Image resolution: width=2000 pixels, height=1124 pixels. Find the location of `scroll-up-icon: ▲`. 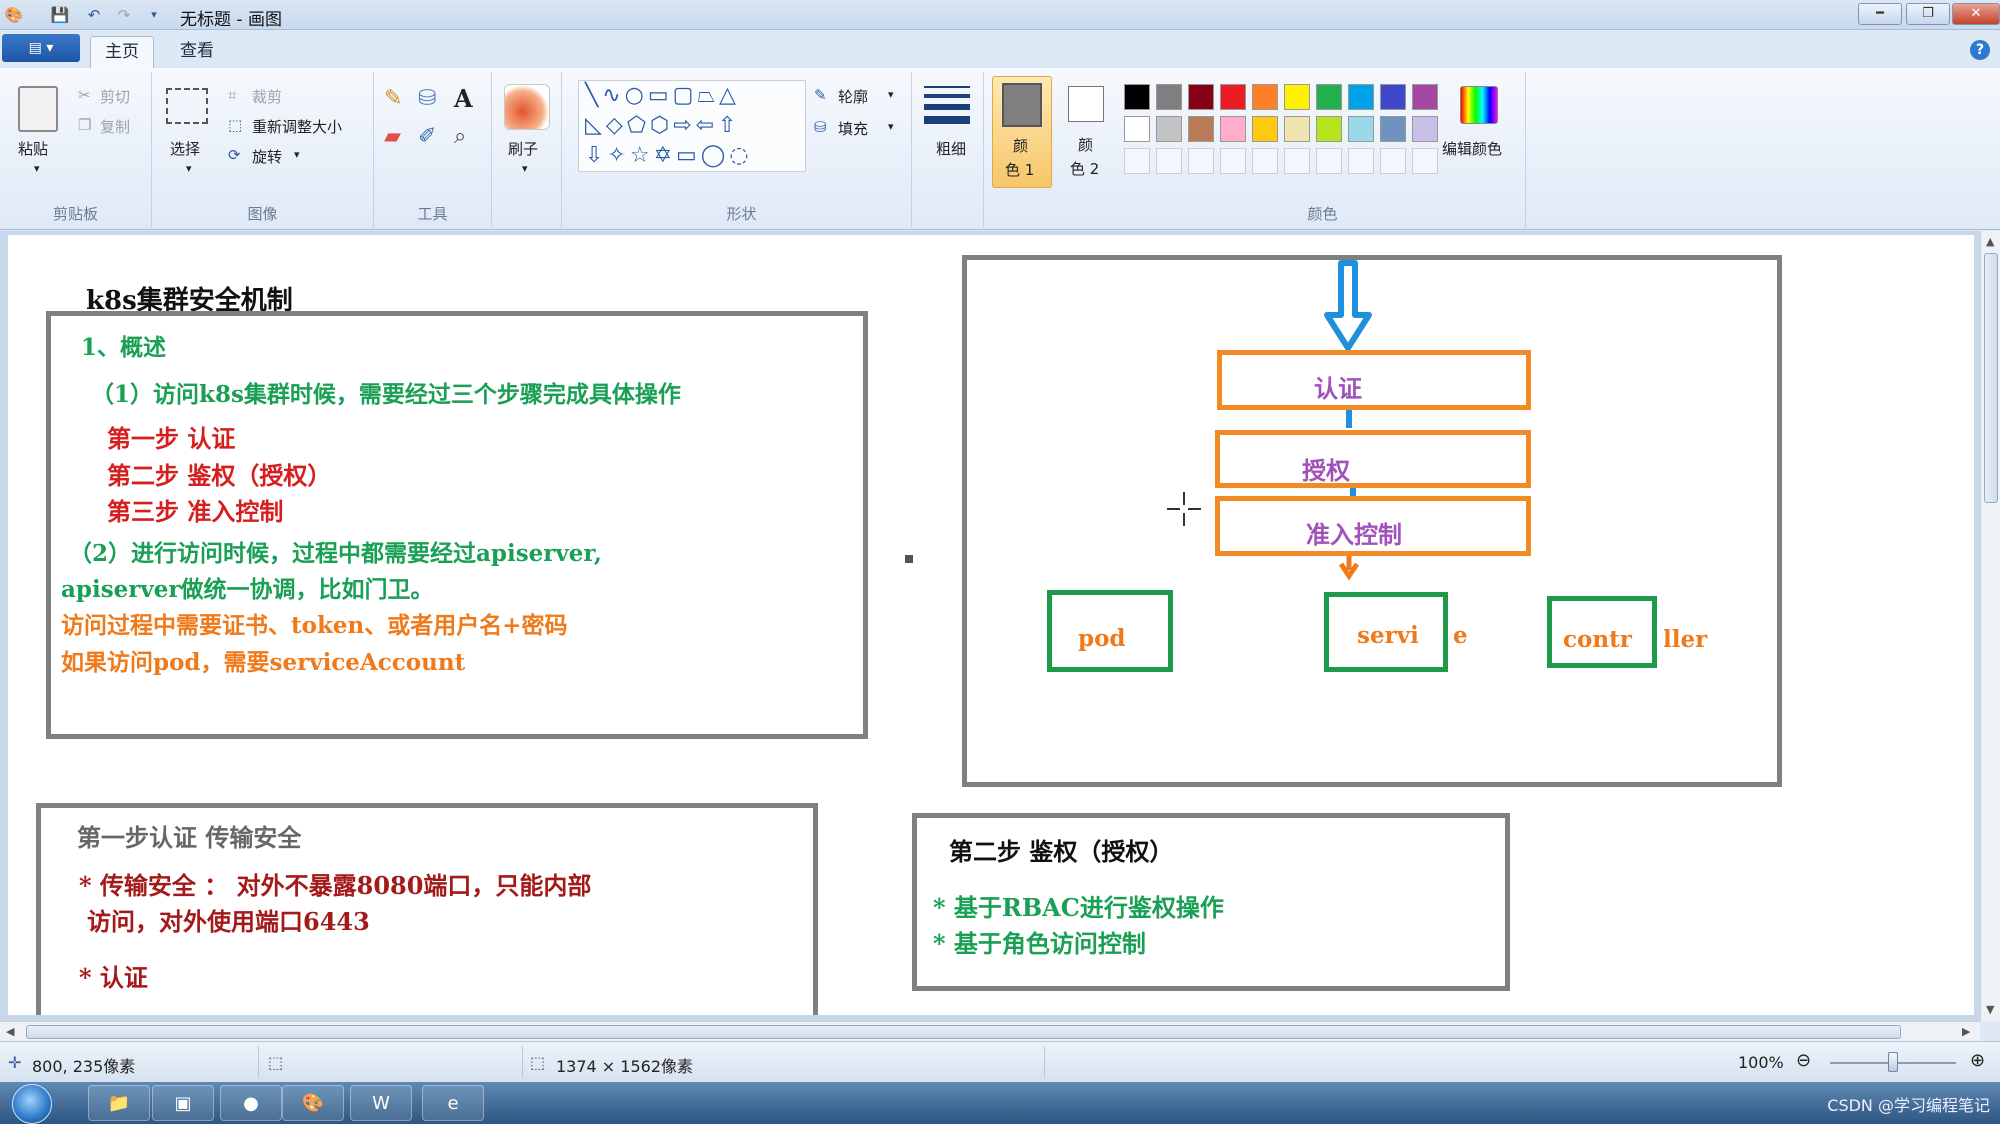

scroll-up-icon: ▲ is located at coordinates (1990, 241).